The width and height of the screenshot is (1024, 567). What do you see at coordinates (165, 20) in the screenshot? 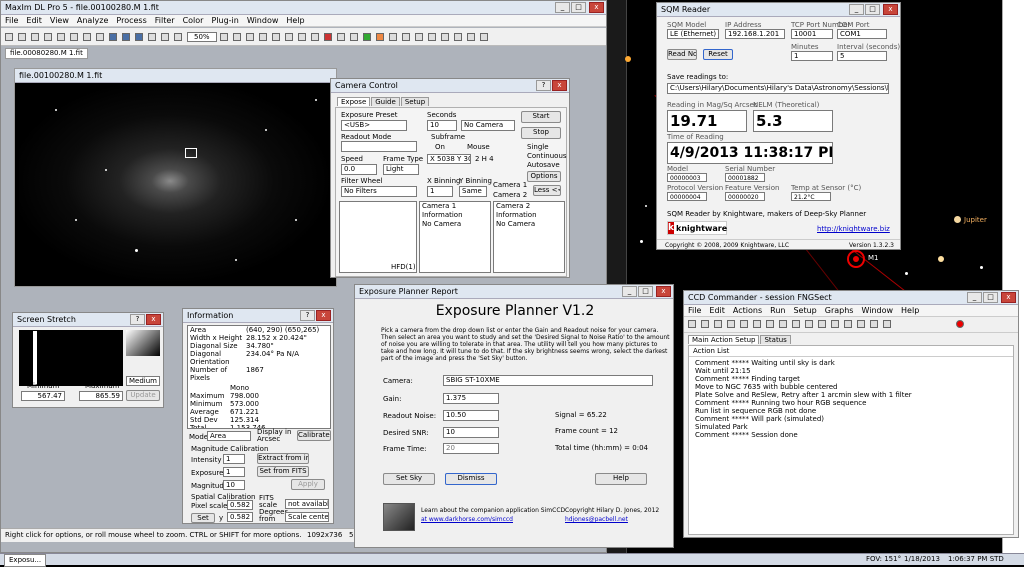
I see `menu-filter: Filter` at bounding box center [165, 20].